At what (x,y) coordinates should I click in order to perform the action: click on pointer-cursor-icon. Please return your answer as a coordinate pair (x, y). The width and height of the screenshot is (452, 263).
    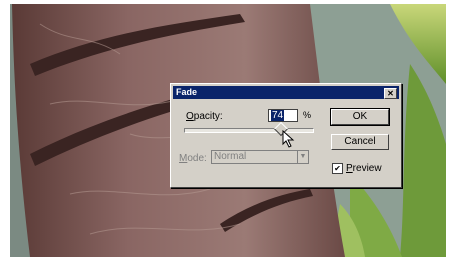
    Looking at the image, I should click on (288, 139).